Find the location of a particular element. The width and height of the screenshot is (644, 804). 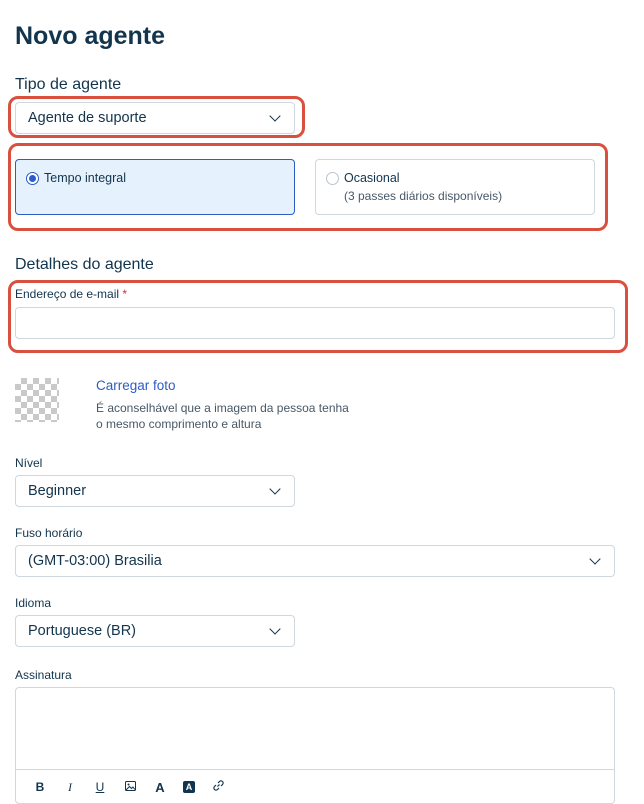

email-label-text: Endereço de e-mail is located at coordinates (67, 294).